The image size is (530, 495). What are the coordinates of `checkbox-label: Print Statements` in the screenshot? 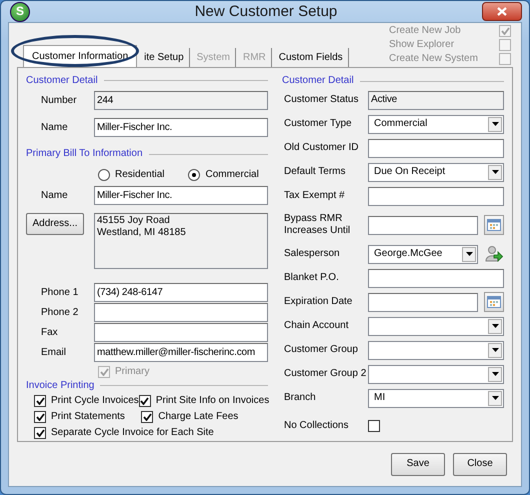 It's located at (88, 417).